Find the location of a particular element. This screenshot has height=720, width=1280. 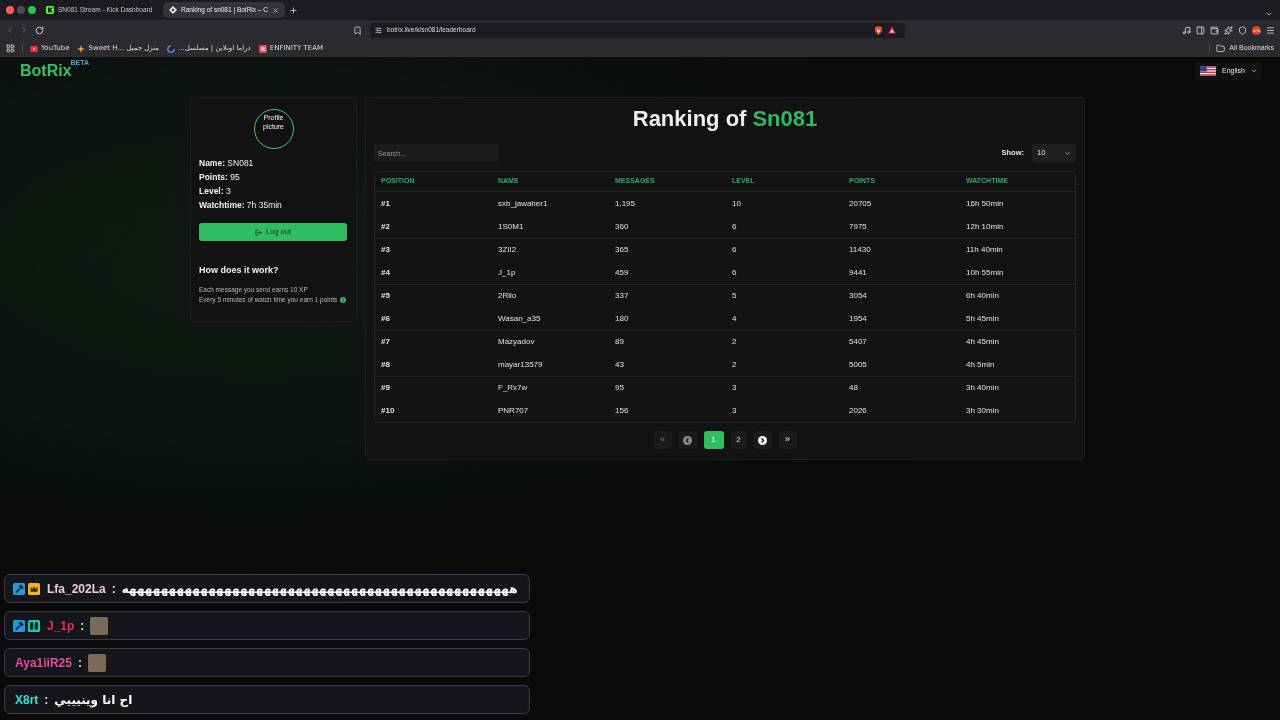

profile-detail: Points: 95 is located at coordinates (220, 177).